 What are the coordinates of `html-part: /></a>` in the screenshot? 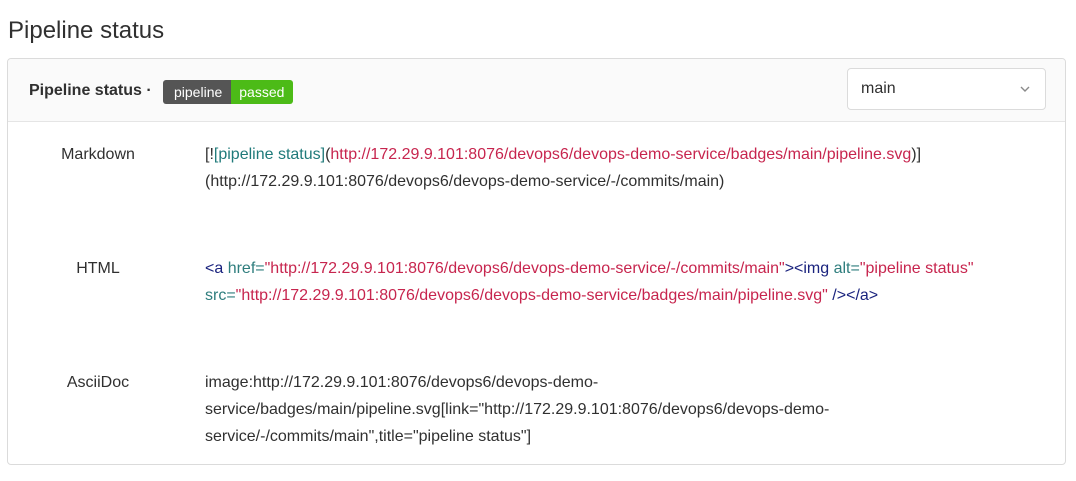 It's located at (853, 295).